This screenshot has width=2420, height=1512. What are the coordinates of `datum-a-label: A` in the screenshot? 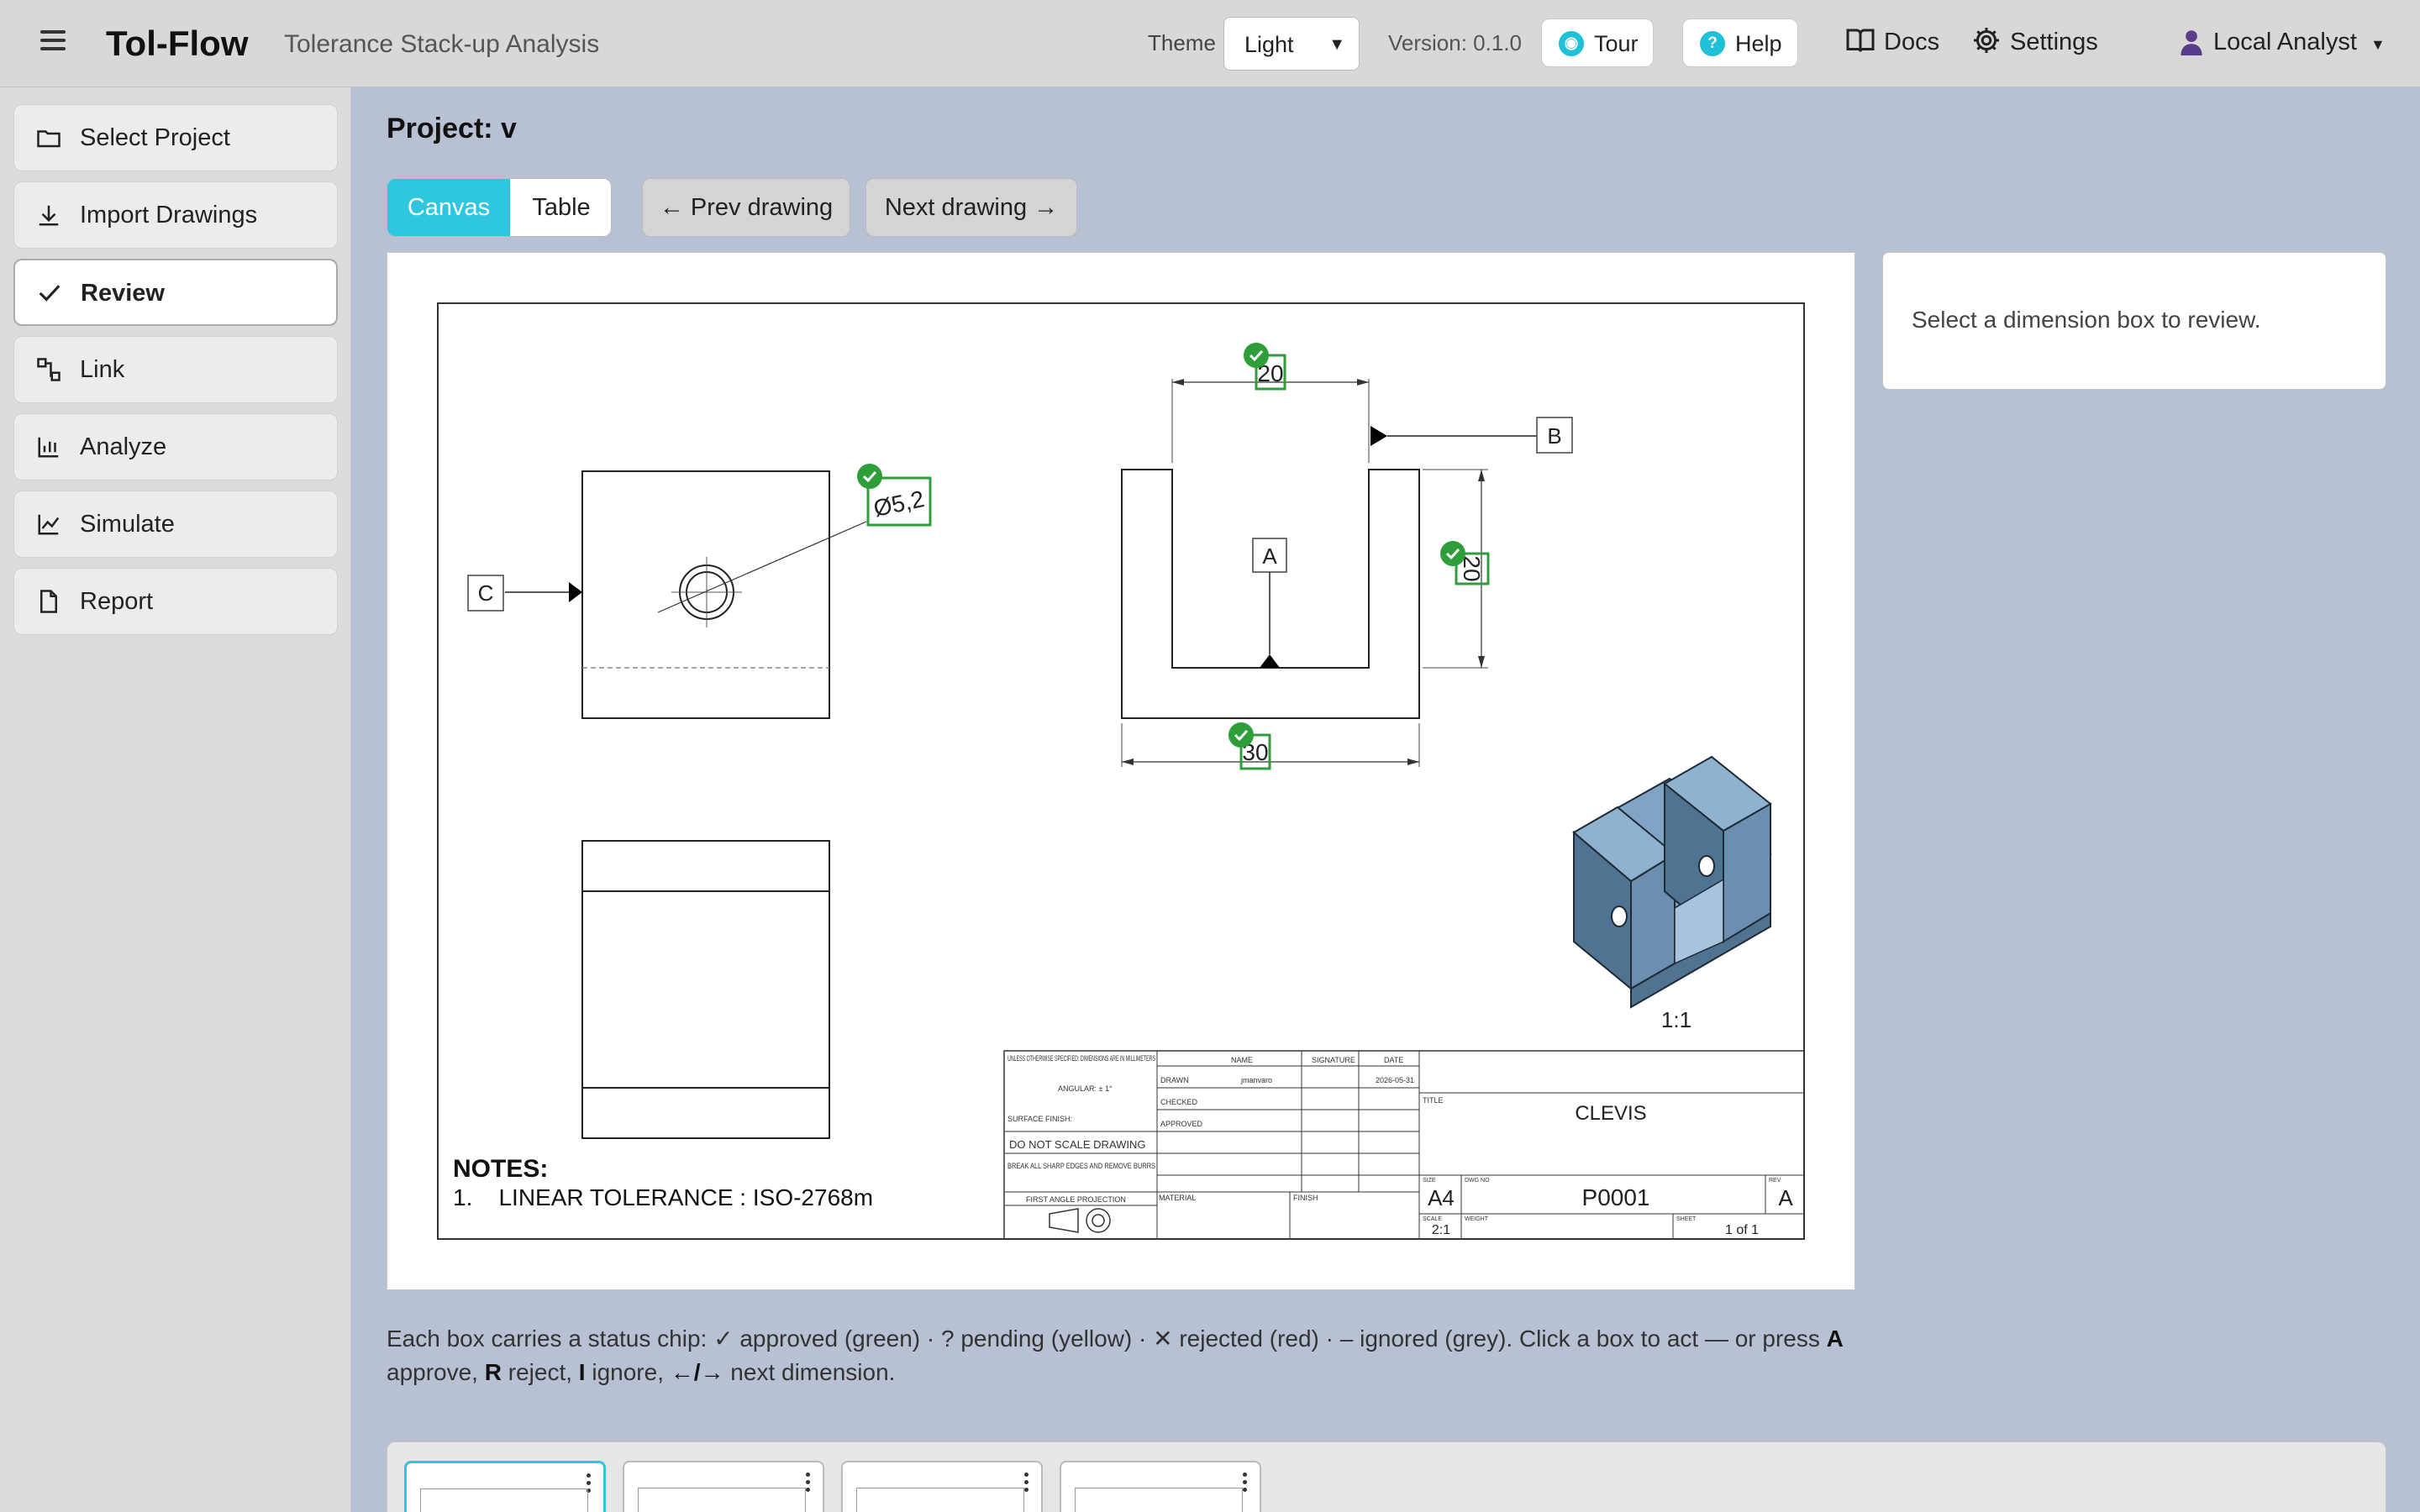 It's located at (1269, 556).